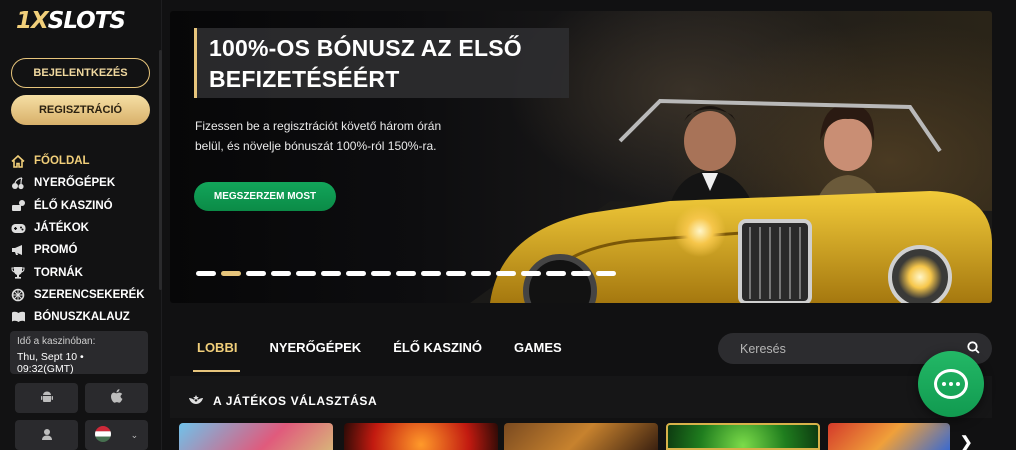  What do you see at coordinates (18, 228) in the screenshot?
I see `gamepad-icon` at bounding box center [18, 228].